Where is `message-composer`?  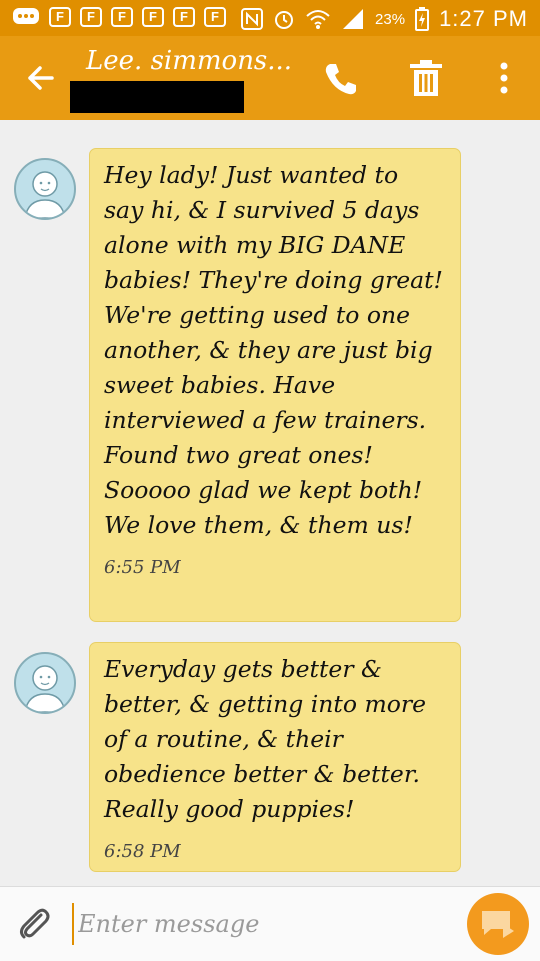
message-composer is located at coordinates (270, 923).